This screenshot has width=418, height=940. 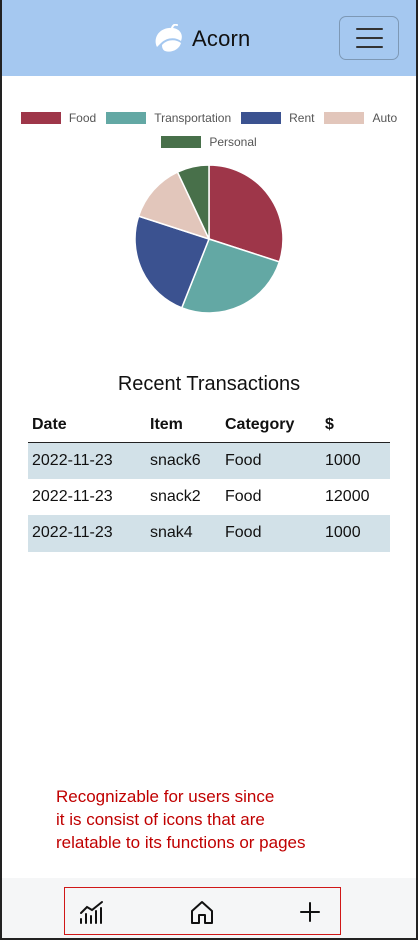 I want to click on legend-label: Rent, so click(x=302, y=118).